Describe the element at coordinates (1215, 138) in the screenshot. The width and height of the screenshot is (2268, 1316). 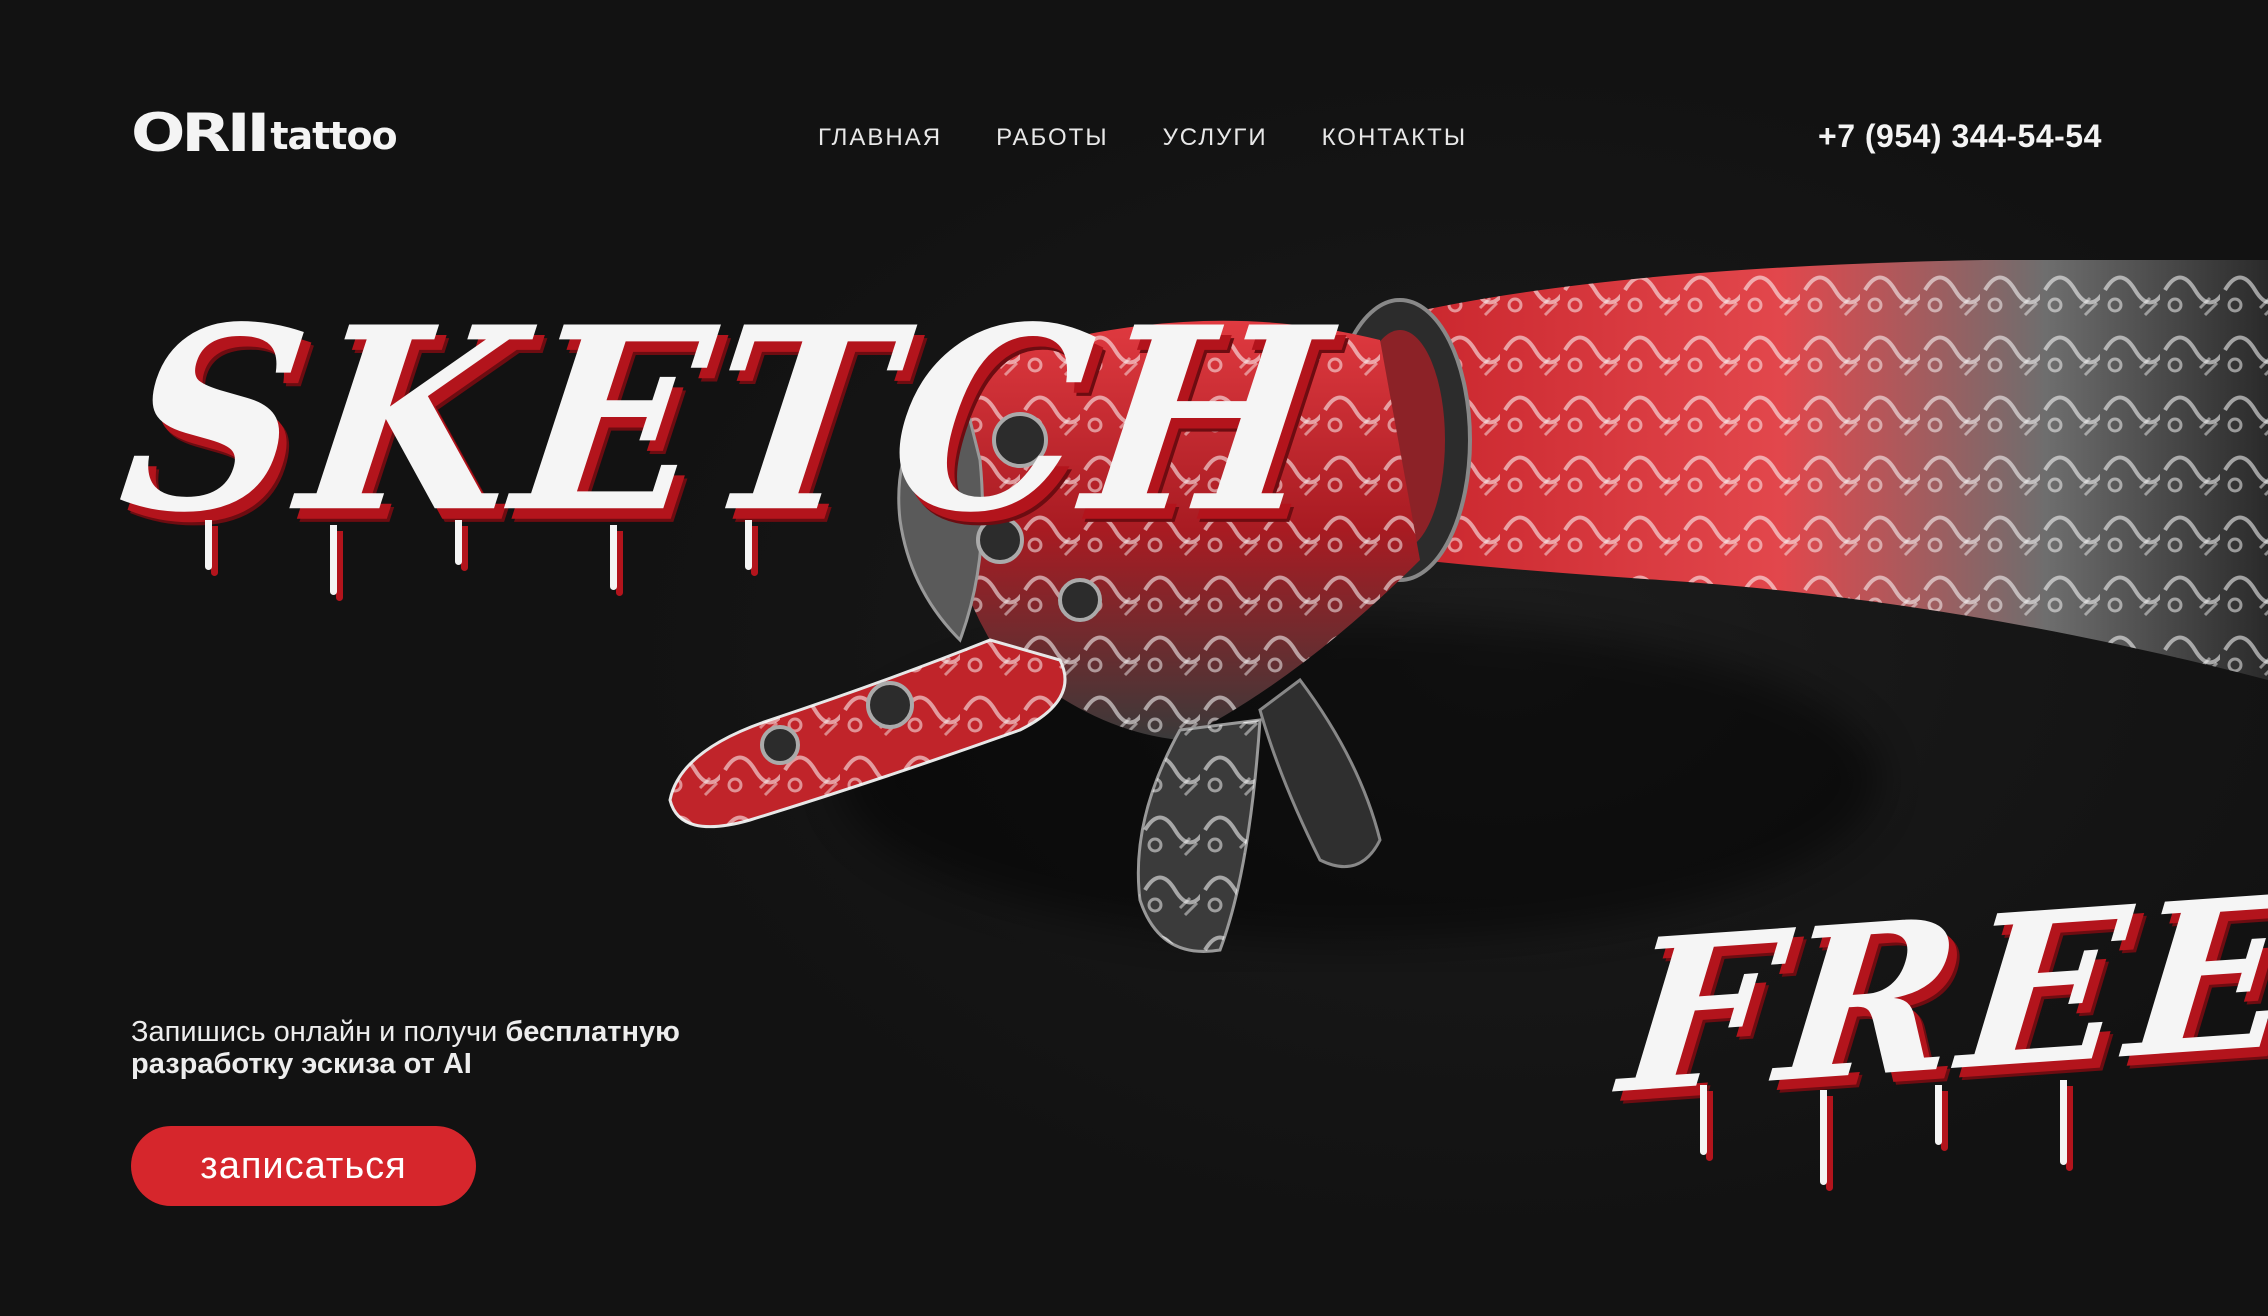
I see `nav-item-services: УСЛУГИ` at that location.